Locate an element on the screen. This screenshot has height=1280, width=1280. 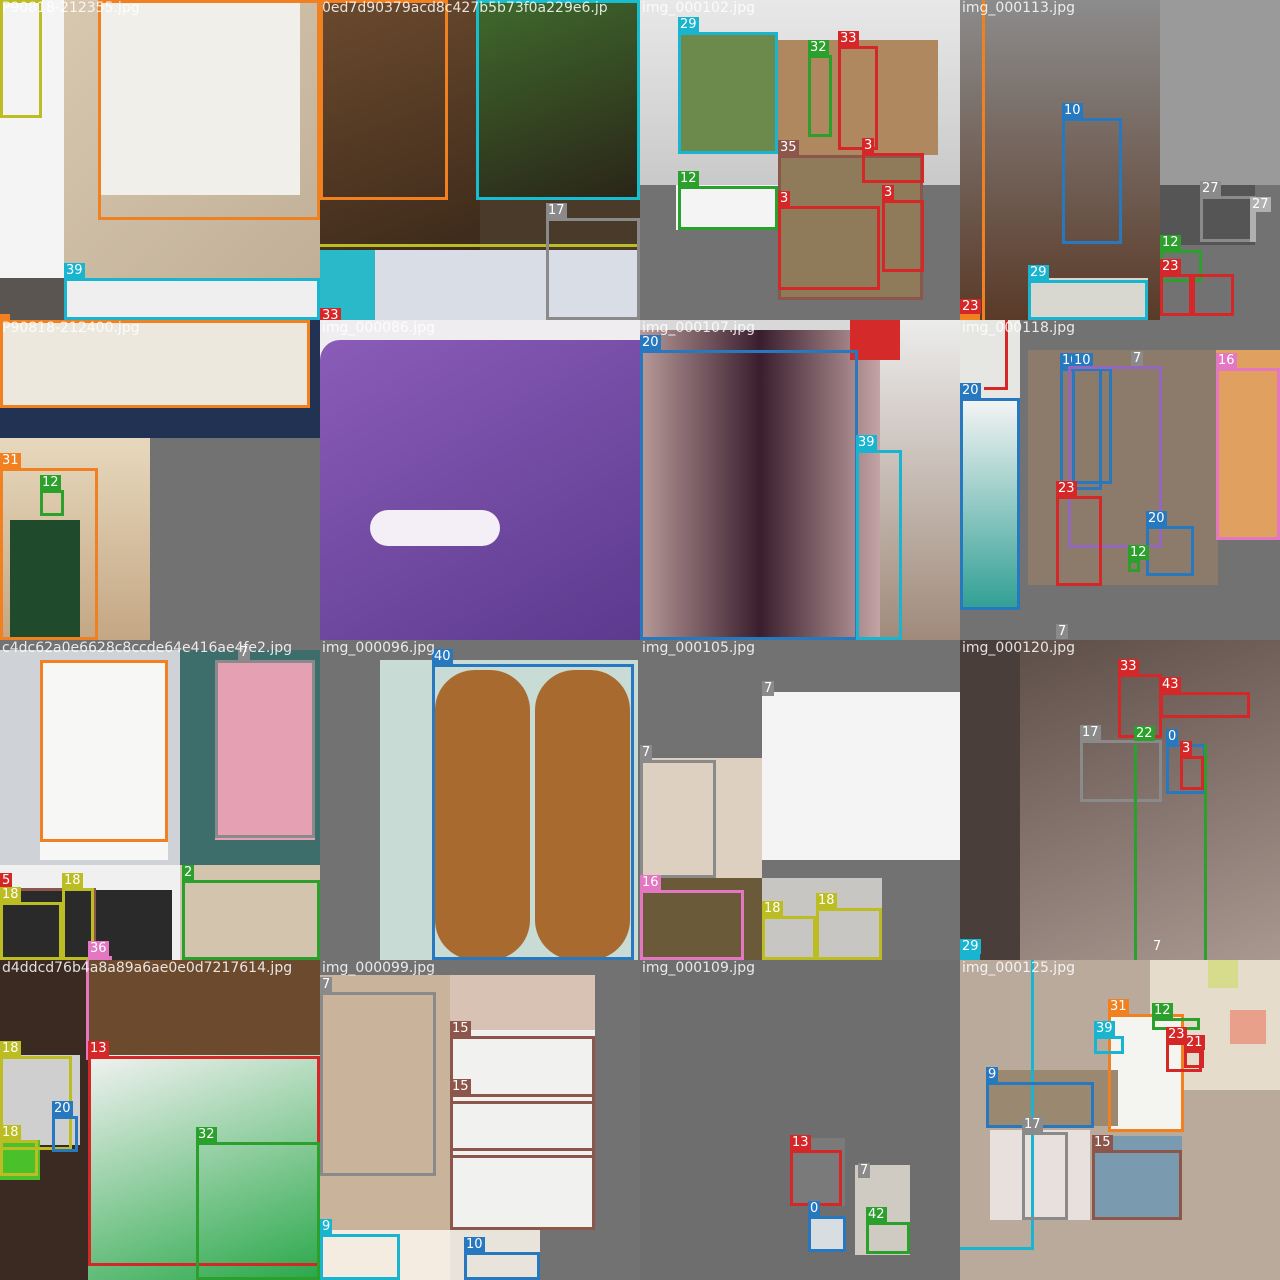
mosaic-tile: img_000125.jpg 31 12 39 23 21 9 17 15 is located at coordinates (1120, 1120).